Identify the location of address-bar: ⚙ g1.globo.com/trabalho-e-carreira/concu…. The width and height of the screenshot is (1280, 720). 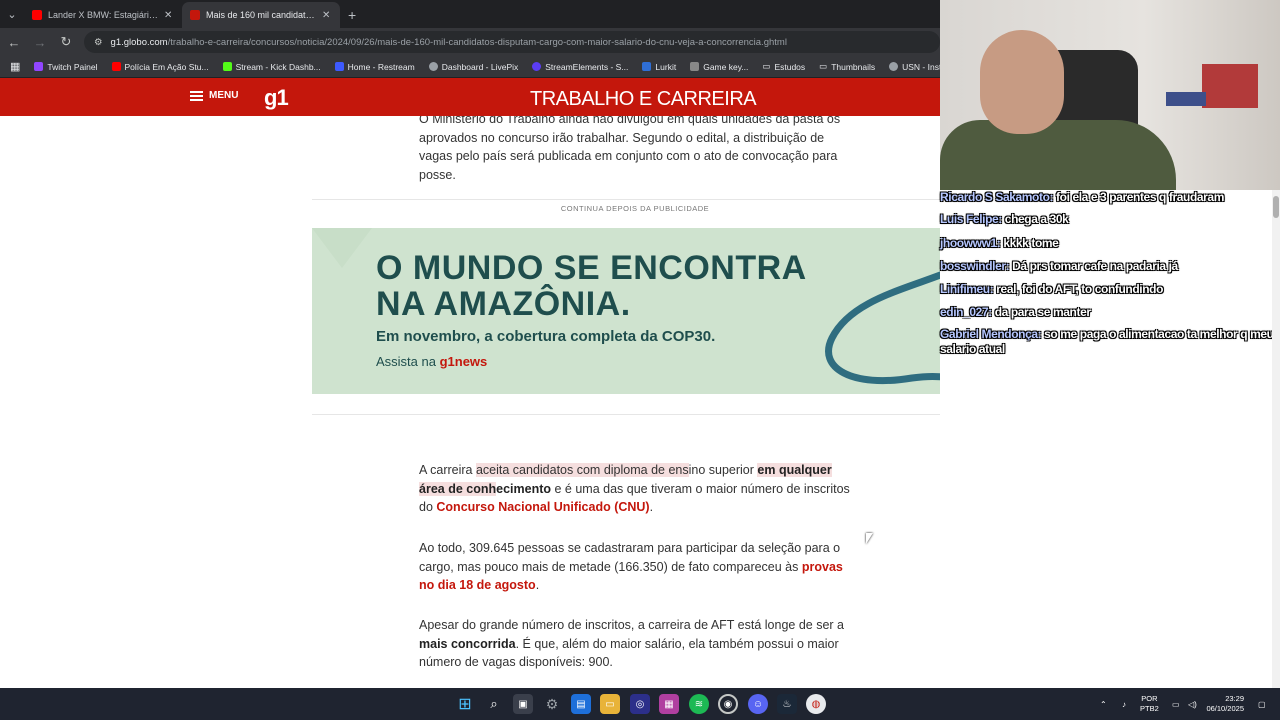
(512, 42).